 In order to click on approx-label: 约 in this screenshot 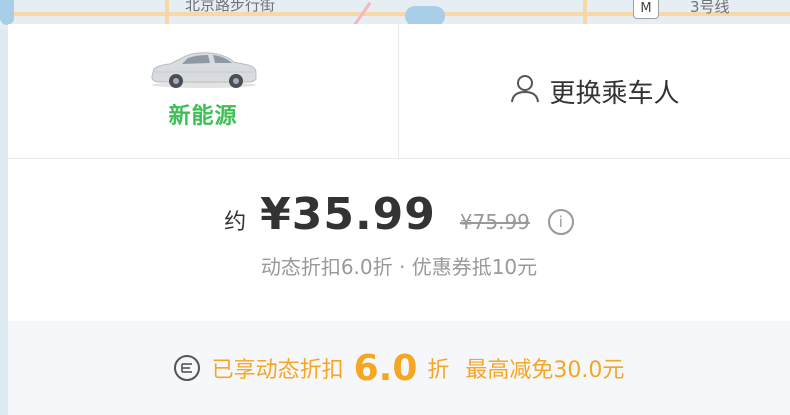, I will do `click(235, 222)`.